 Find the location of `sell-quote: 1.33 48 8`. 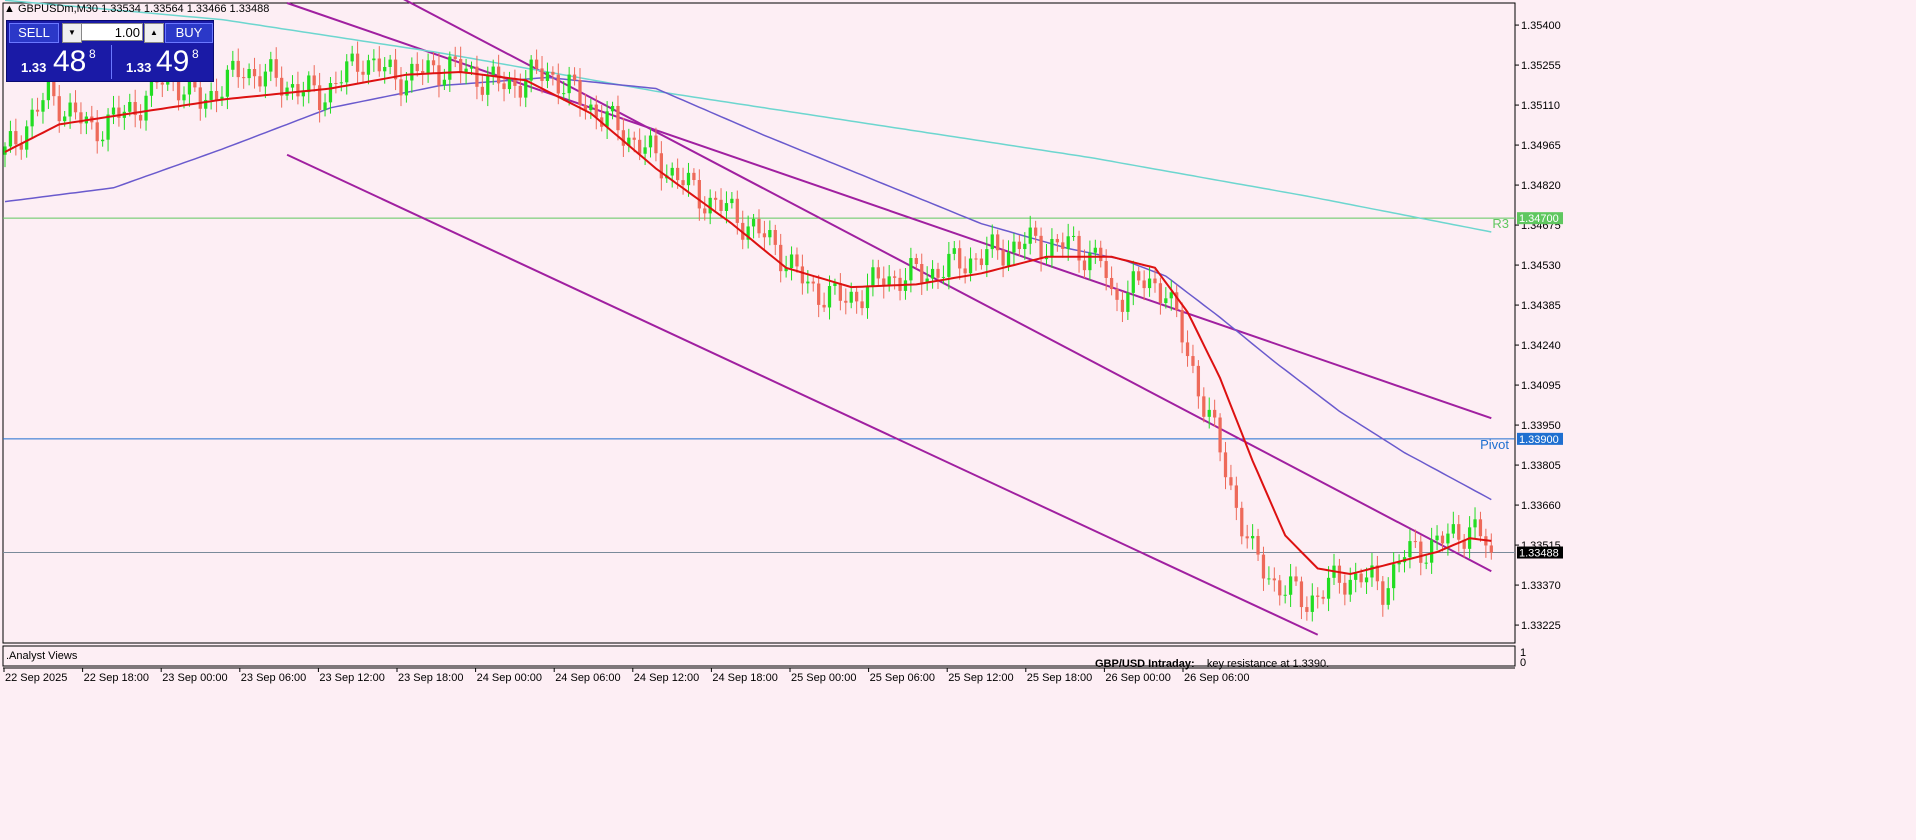

sell-quote: 1.33 48 8 is located at coordinates (59, 62).